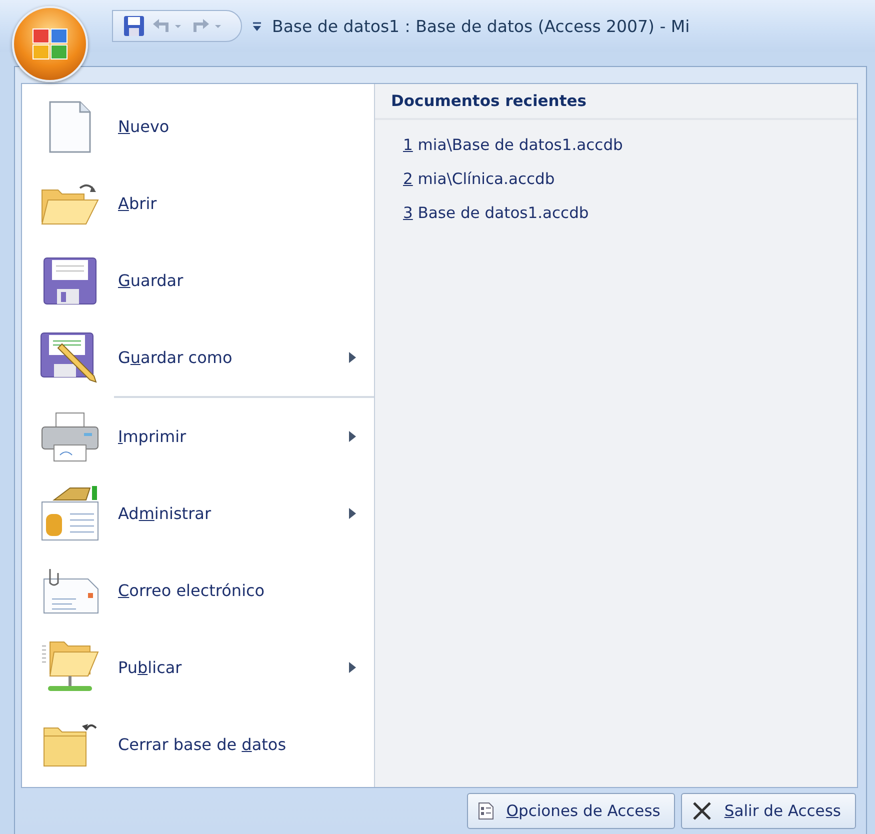 The width and height of the screenshot is (875, 834). What do you see at coordinates (768, 811) in the screenshot?
I see `exit-button: Salir de Access` at bounding box center [768, 811].